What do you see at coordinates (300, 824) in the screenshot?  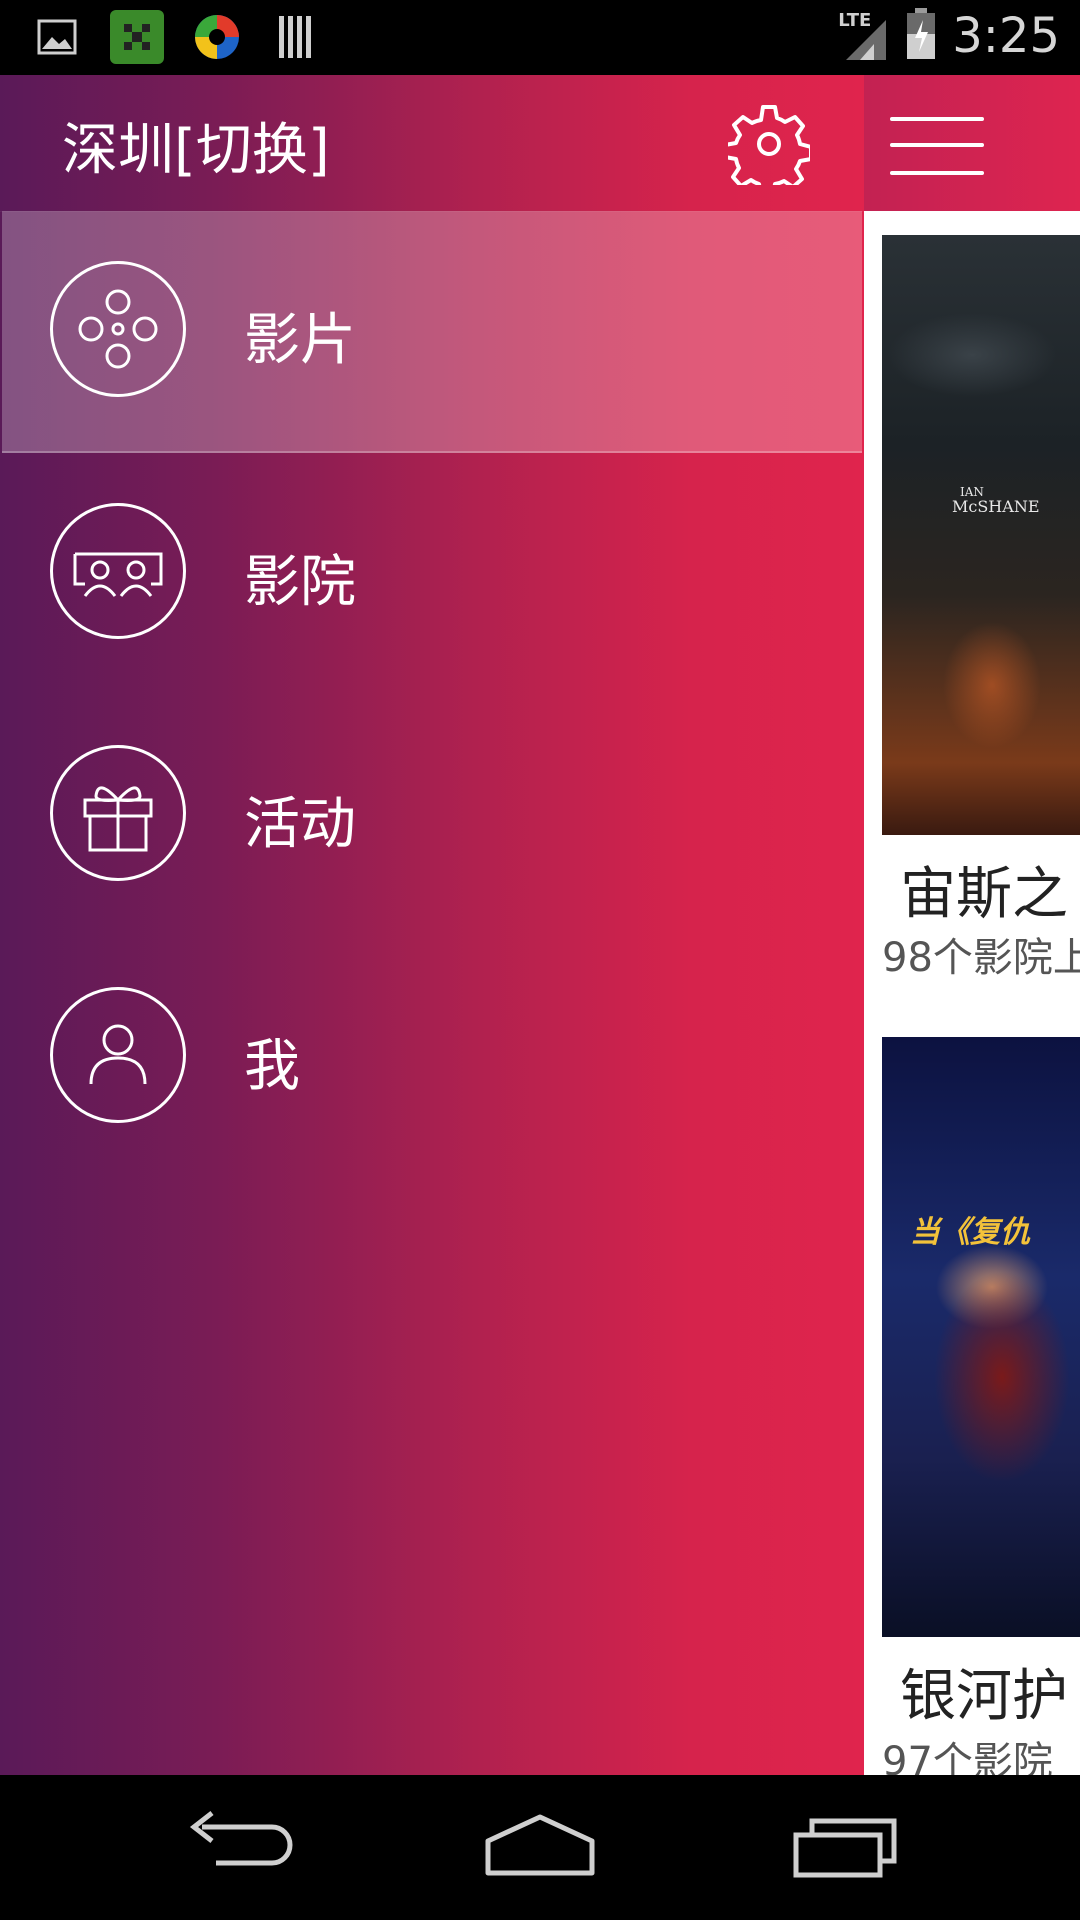 I see `drawer-item-label: 活动` at bounding box center [300, 824].